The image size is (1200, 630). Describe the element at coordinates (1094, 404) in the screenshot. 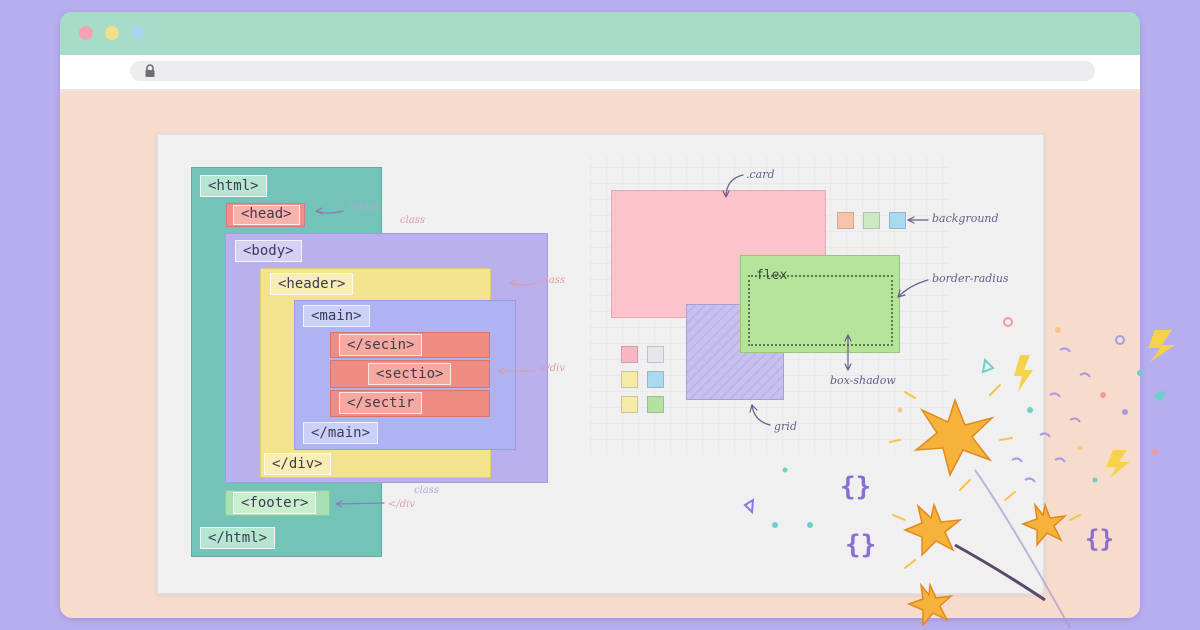

I see `lightning-icon` at that location.